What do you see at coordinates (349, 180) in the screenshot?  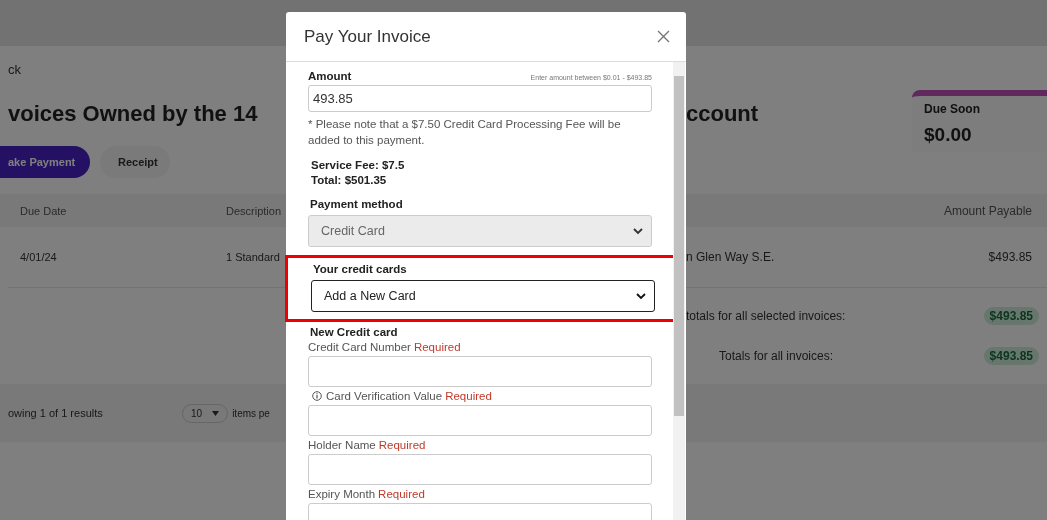 I see `fee-summary: Total: $501.35` at bounding box center [349, 180].